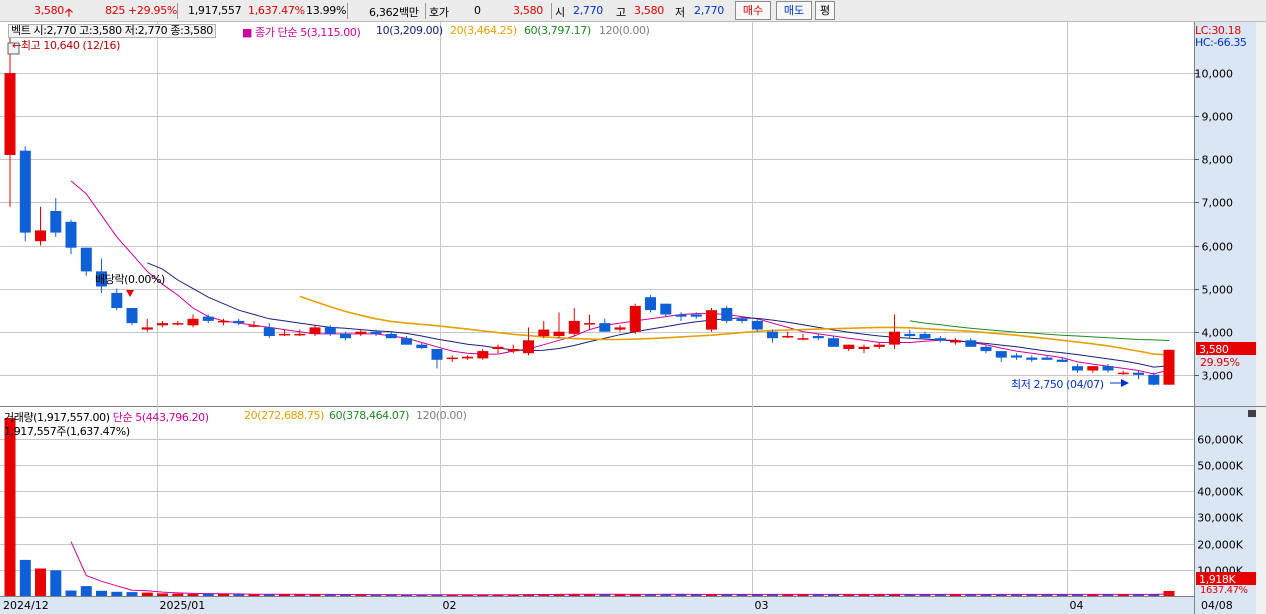 Image resolution: width=1266 pixels, height=614 pixels. Describe the element at coordinates (115, 10) in the screenshot. I see `price-change: 825` at that location.